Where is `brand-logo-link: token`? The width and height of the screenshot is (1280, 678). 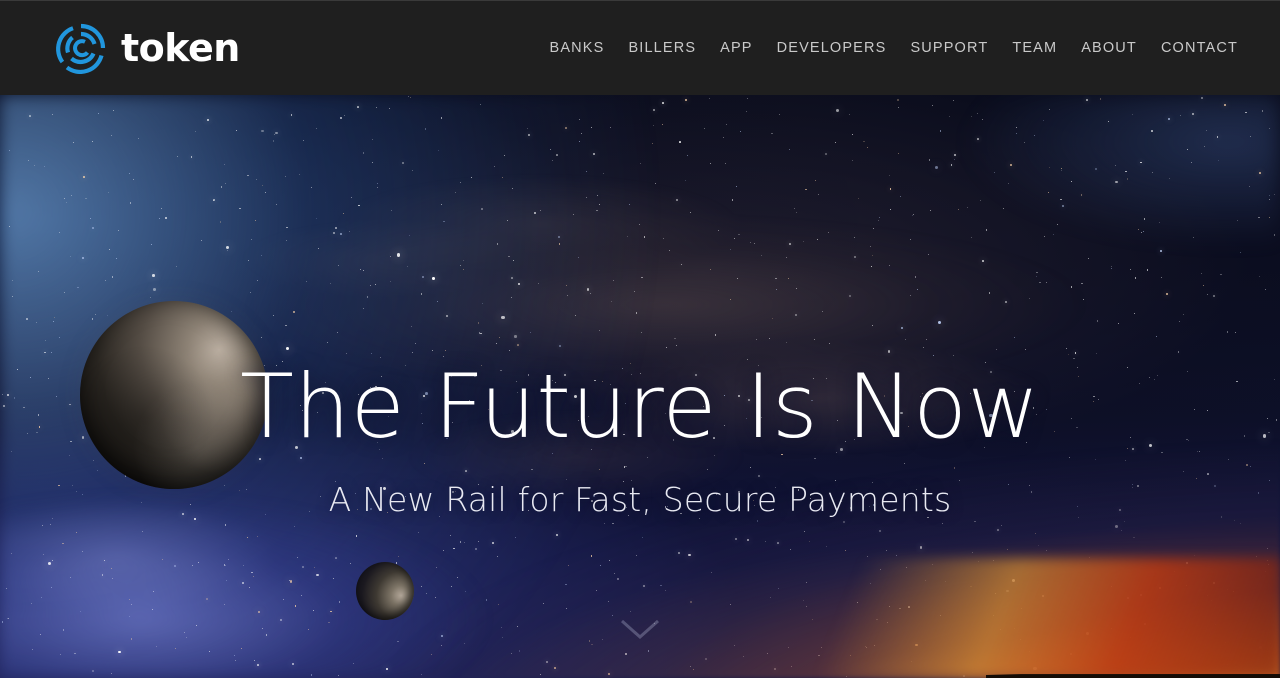
brand-logo-link: token is located at coordinates (147, 48).